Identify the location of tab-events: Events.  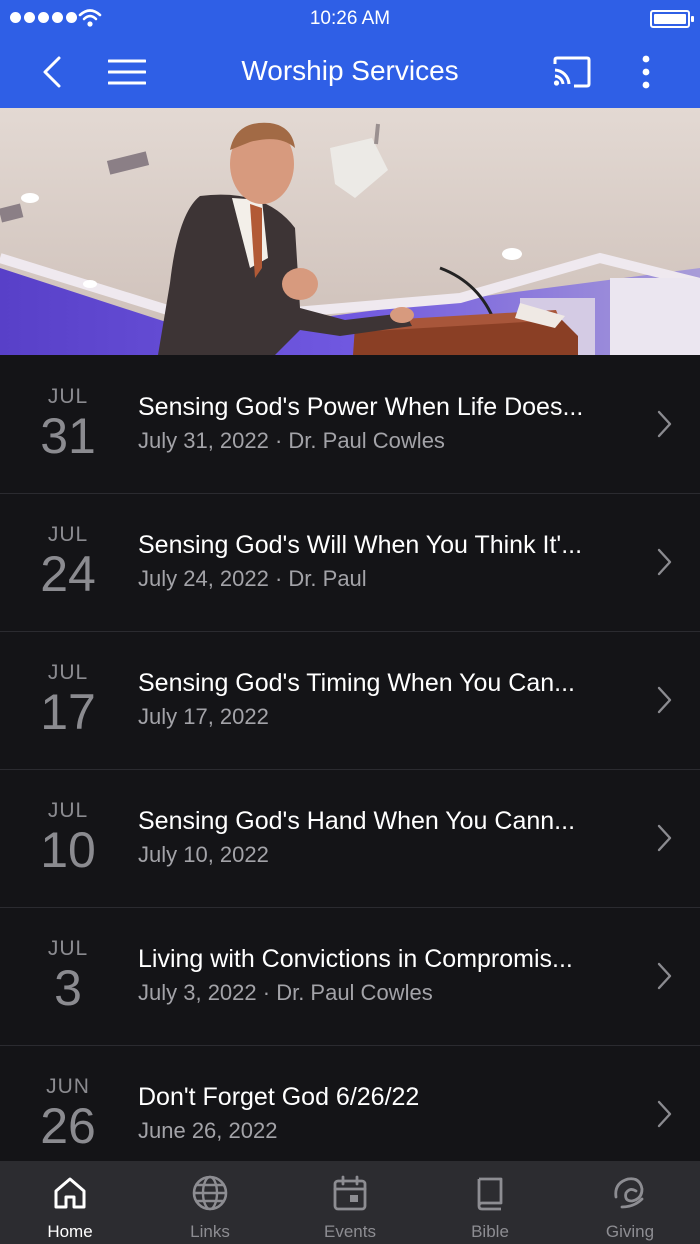
(350, 1202).